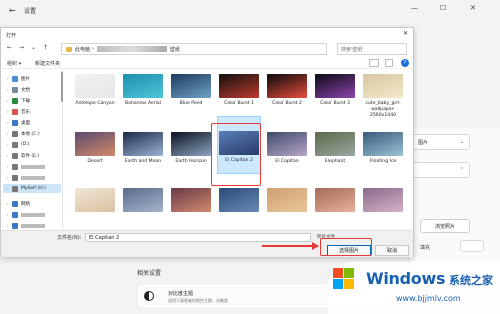  What do you see at coordinates (45, 47) in the screenshot?
I see `nav-up-icon: ↑` at bounding box center [45, 47].